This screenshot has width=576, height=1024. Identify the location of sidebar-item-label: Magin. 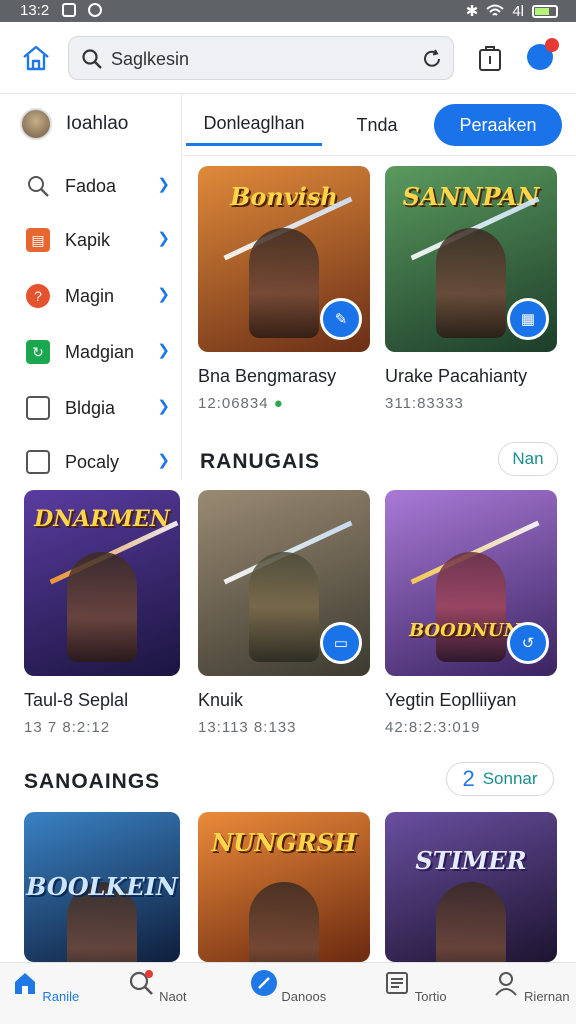
(90, 295).